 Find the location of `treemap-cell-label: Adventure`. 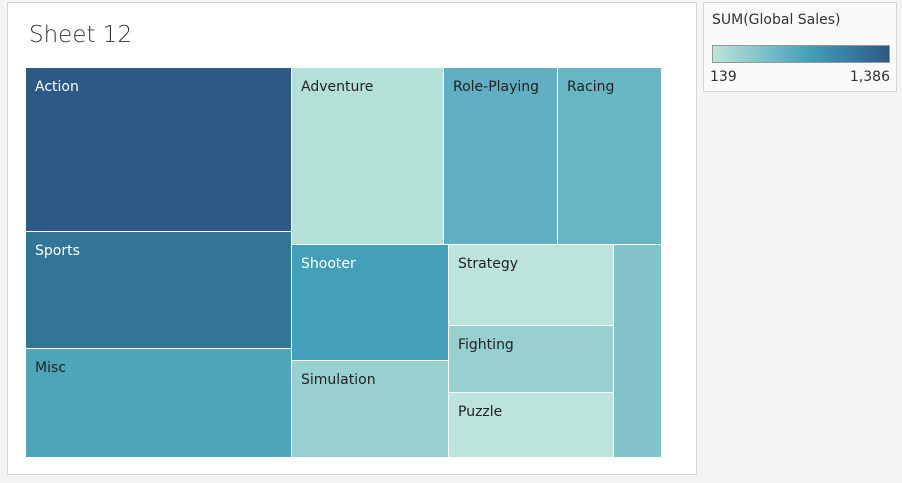

treemap-cell-label: Adventure is located at coordinates (337, 87).